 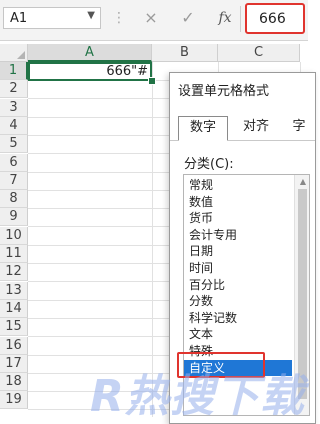 I want to click on row-header: 1, so click(x=14, y=71).